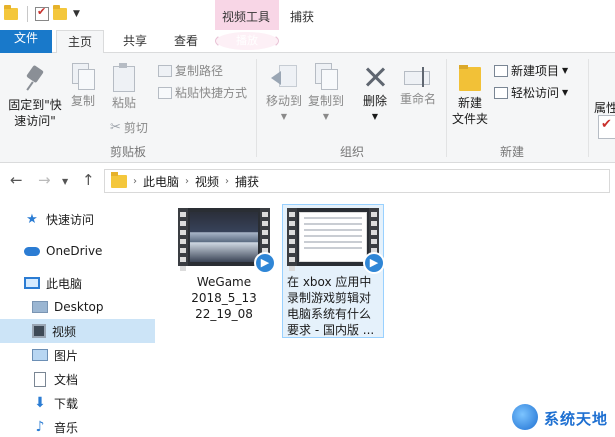 The image size is (615, 437). Describe the element at coordinates (535, 93) in the screenshot. I see `easy-access-label: 轻松访问` at that location.